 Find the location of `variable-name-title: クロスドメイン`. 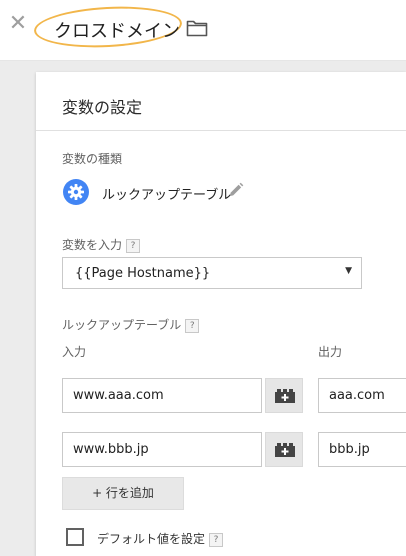

variable-name-title: クロスドメイン is located at coordinates (117, 30).